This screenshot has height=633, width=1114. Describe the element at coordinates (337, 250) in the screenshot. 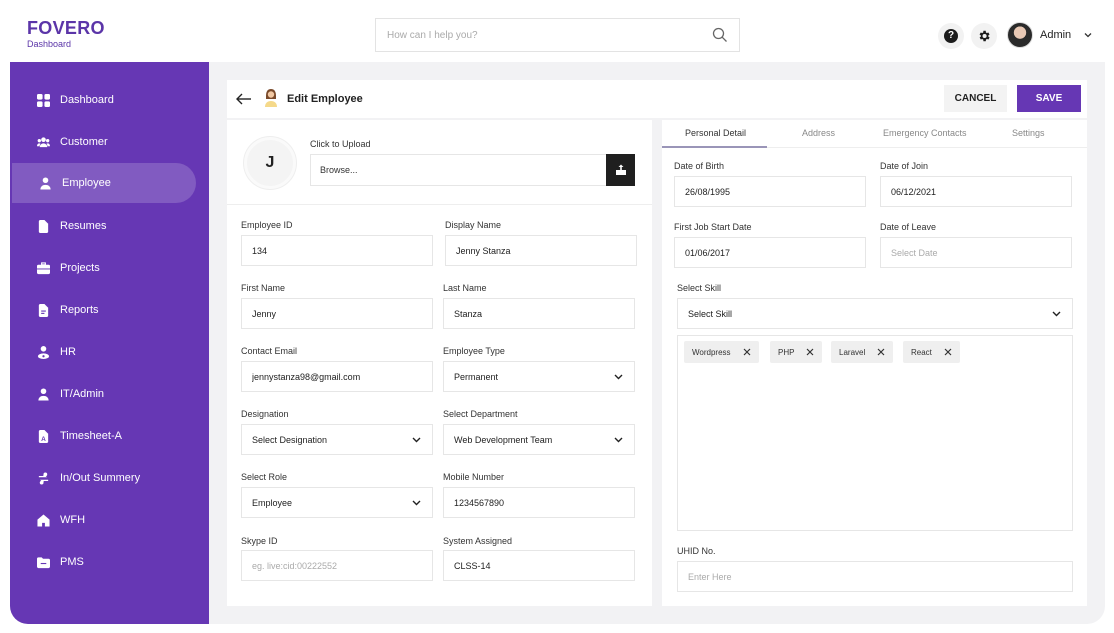

I see `employee-id-input: 134` at that location.